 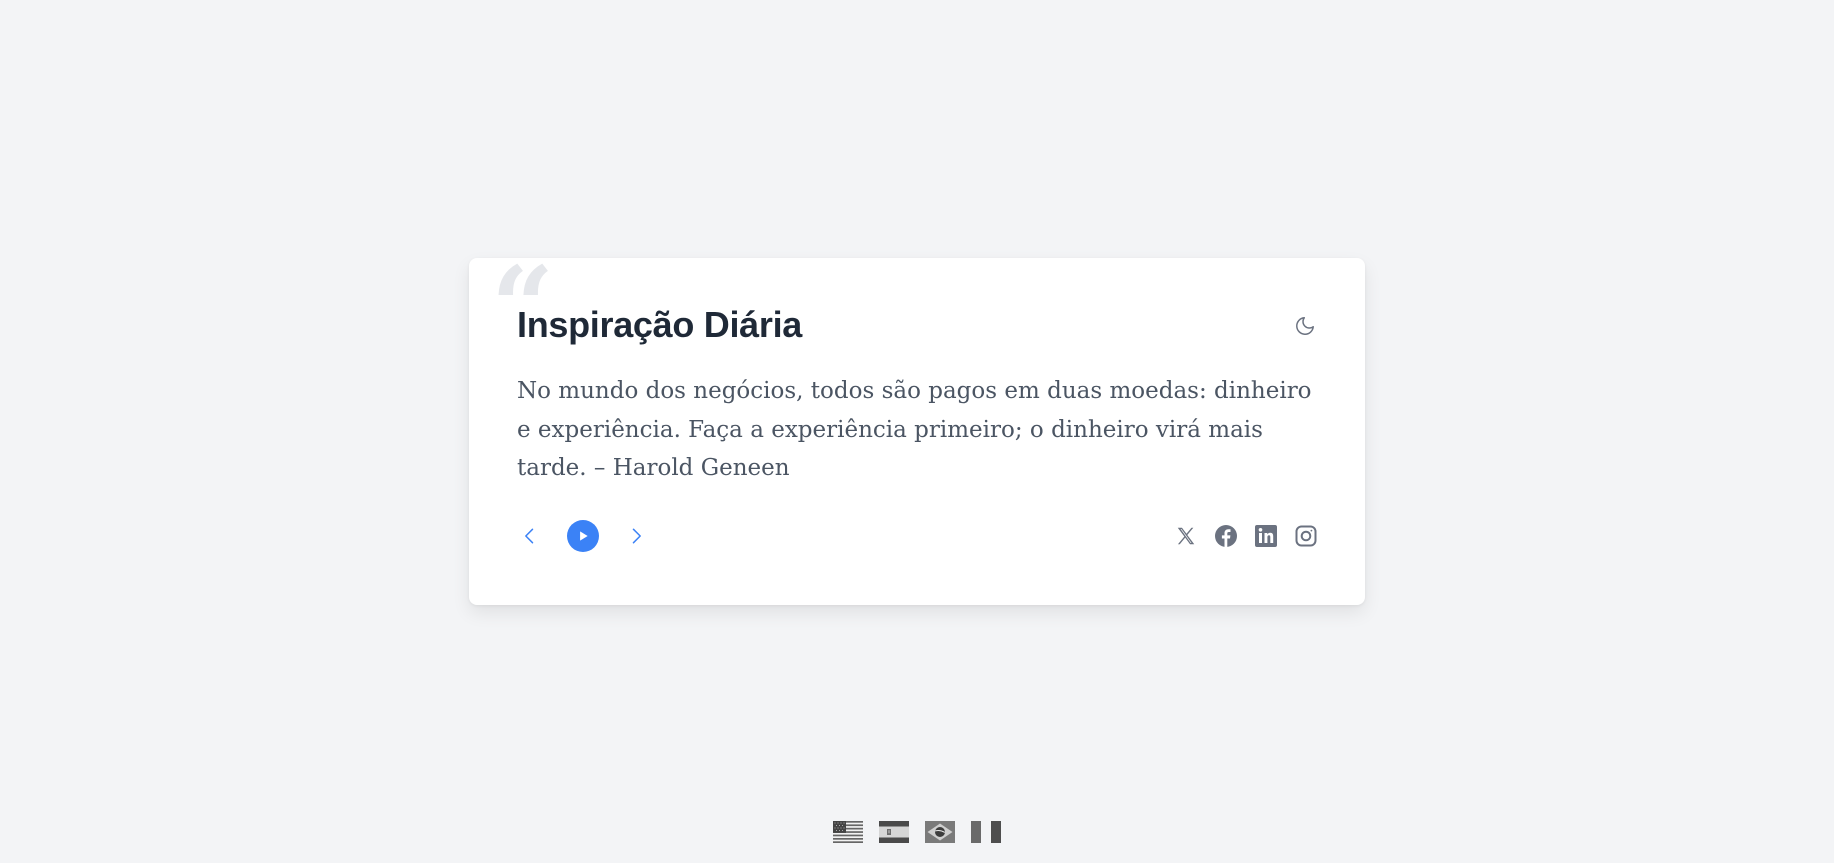 I want to click on instagram-icon, so click(x=1306, y=536).